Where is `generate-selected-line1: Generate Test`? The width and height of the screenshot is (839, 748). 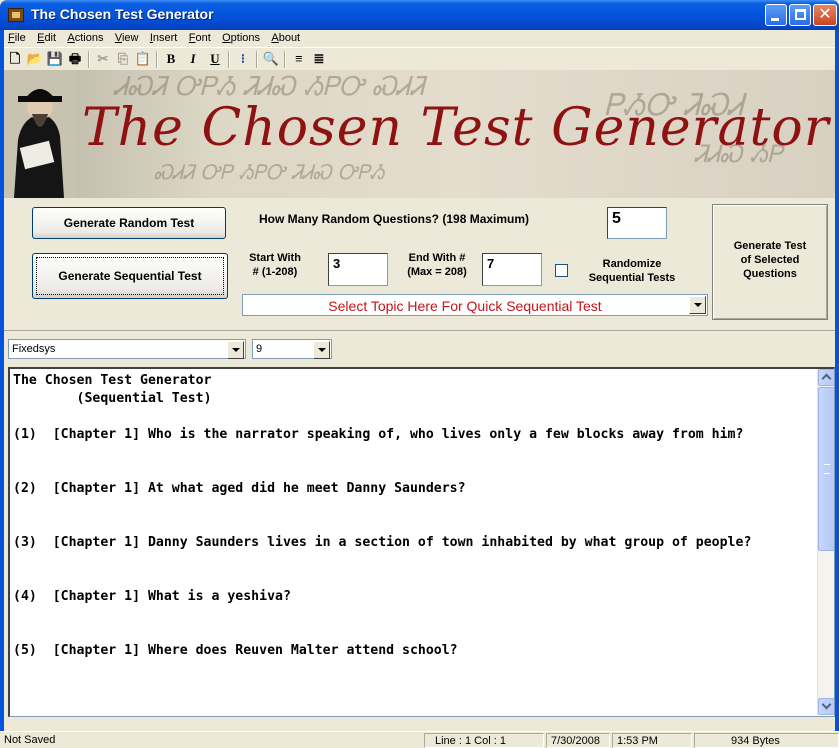 generate-selected-line1: Generate Test is located at coordinates (770, 246).